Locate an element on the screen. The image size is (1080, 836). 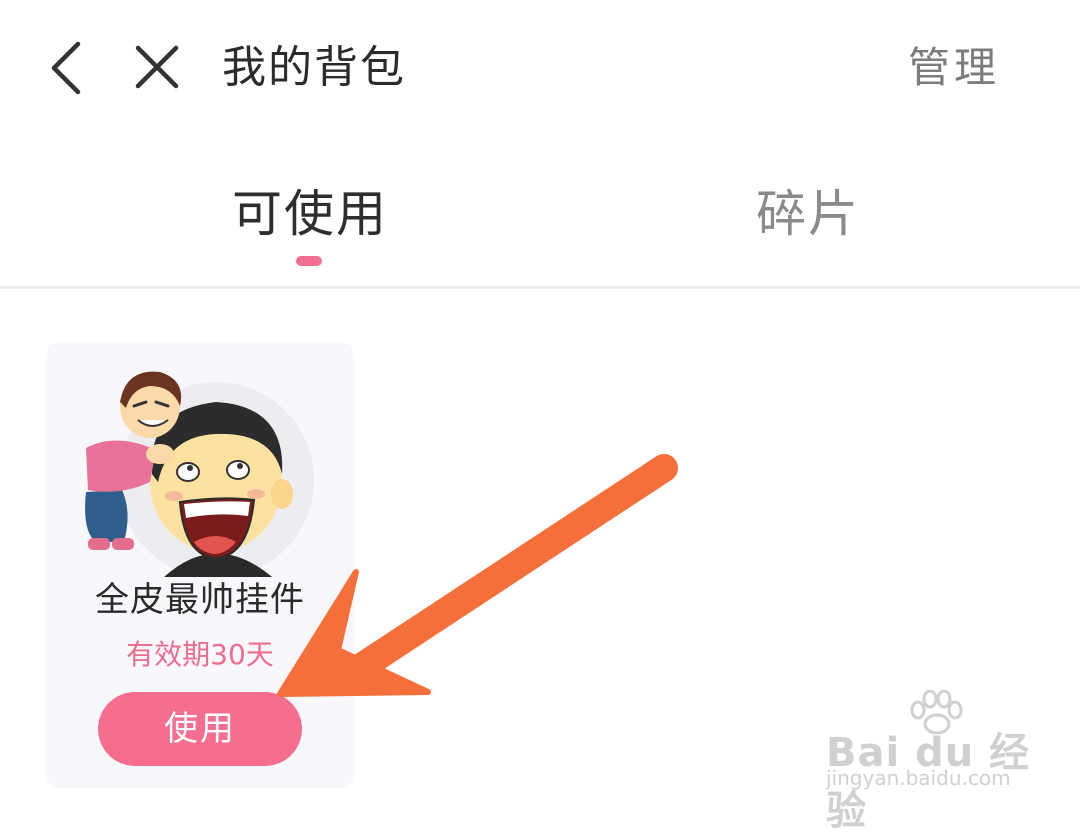
close-button is located at coordinates (158, 68).